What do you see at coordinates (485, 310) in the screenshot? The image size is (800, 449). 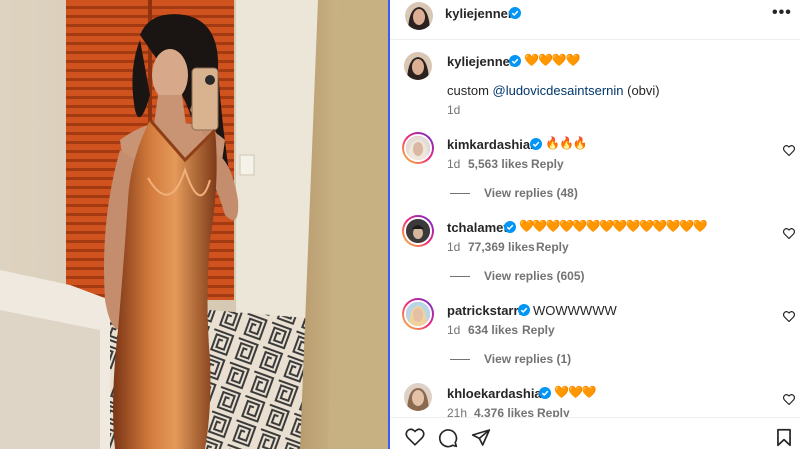 I see `comment-username: patrickstarrr` at bounding box center [485, 310].